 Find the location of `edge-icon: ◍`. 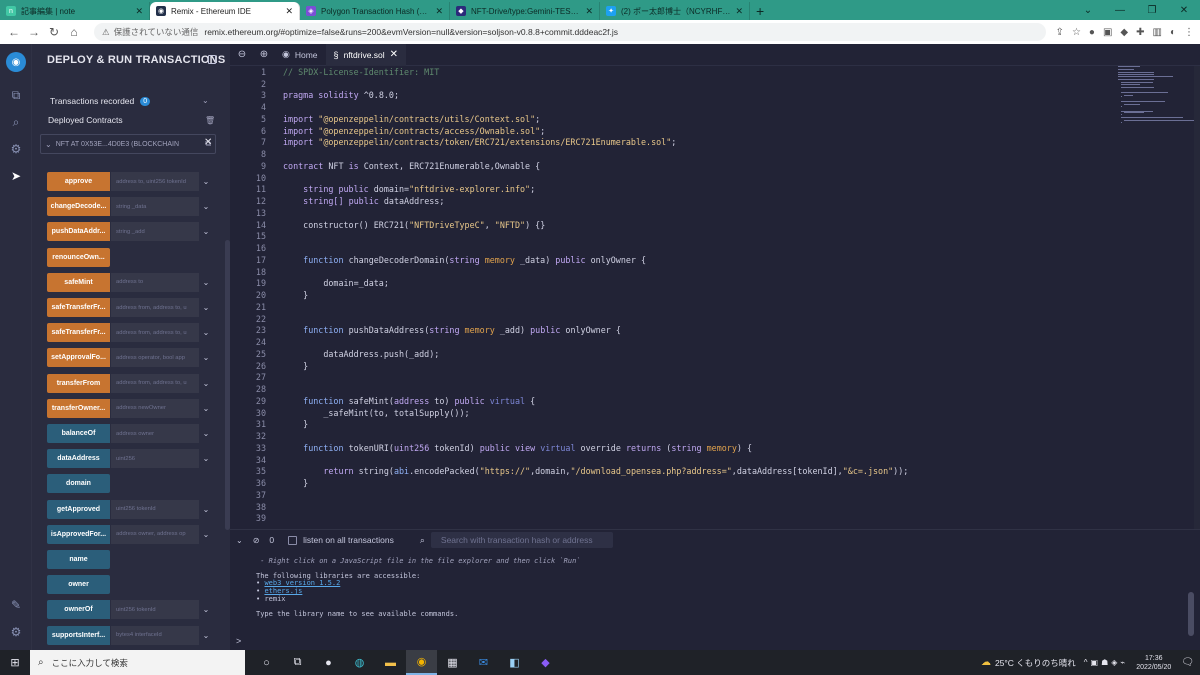

edge-icon: ◍ is located at coordinates (359, 662).